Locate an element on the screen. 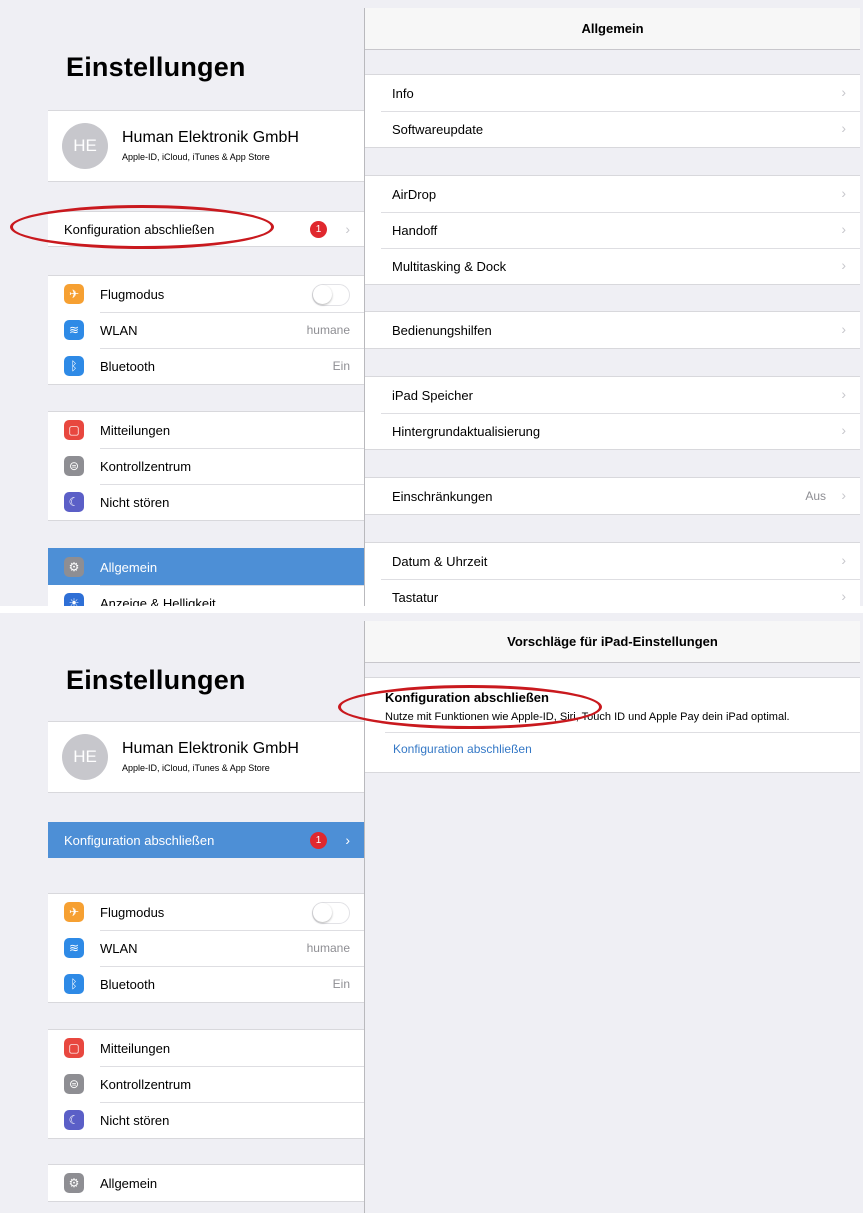 Image resolution: width=863 pixels, height=1213 pixels. detail-group-1: Info › Softwareupdate › is located at coordinates (612, 111).